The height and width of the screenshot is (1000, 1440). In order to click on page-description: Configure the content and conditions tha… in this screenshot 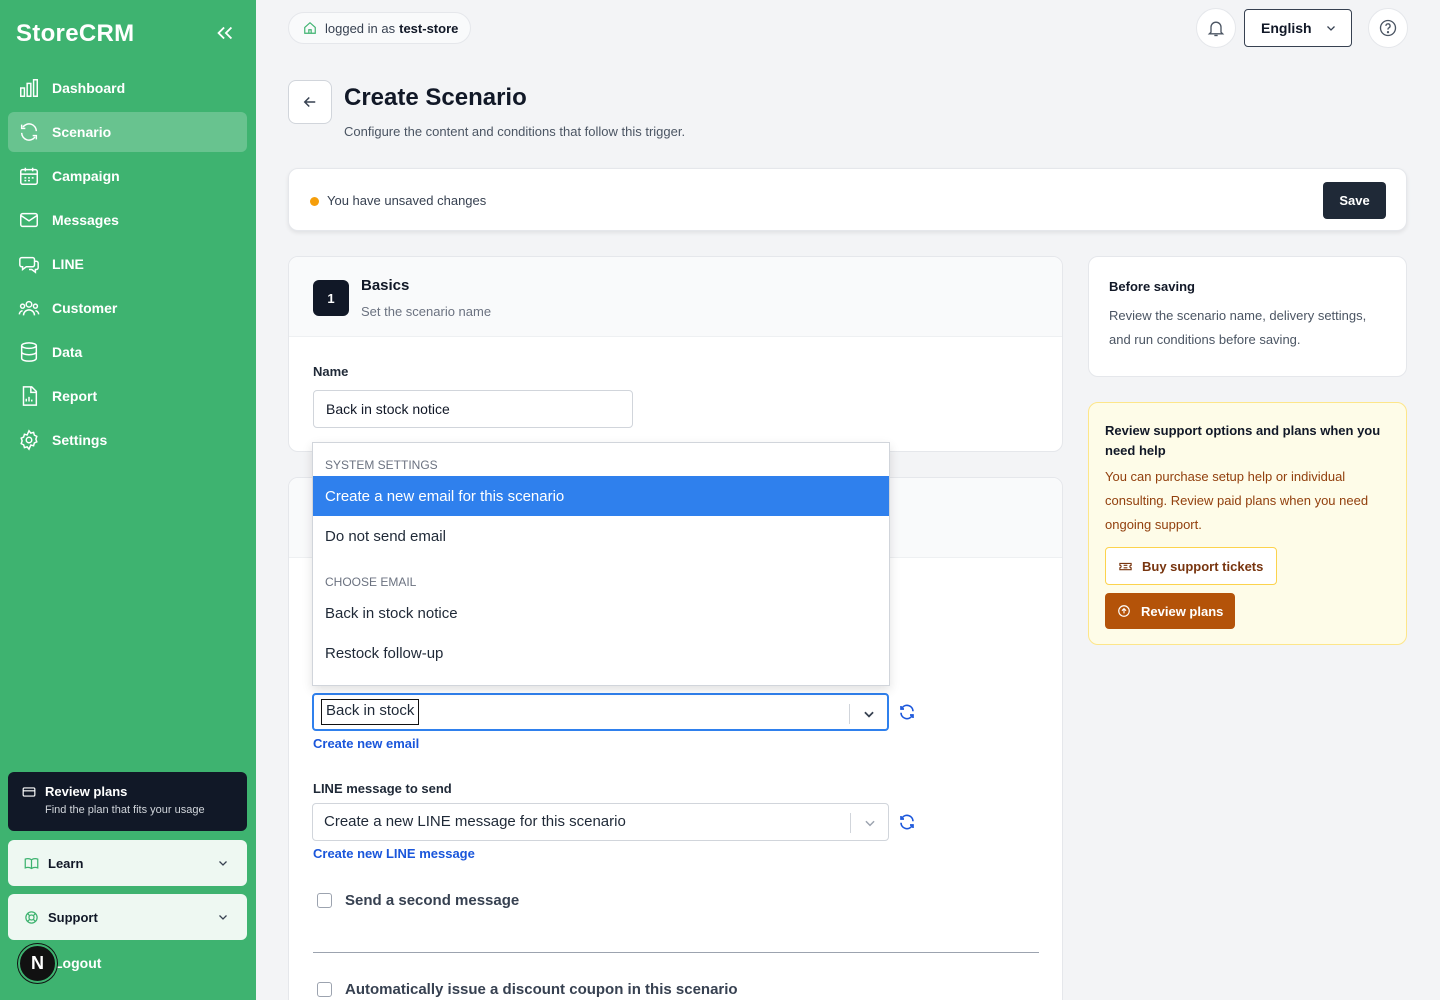, I will do `click(515, 131)`.